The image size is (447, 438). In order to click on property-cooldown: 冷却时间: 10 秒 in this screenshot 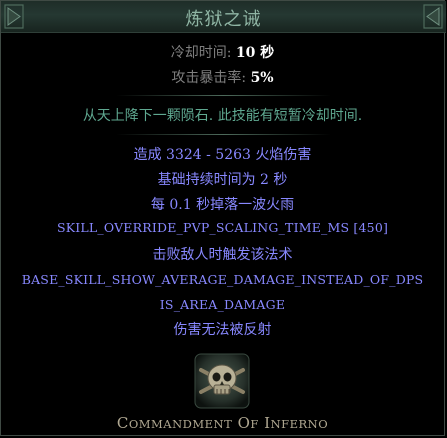, I will do `click(222, 52)`.